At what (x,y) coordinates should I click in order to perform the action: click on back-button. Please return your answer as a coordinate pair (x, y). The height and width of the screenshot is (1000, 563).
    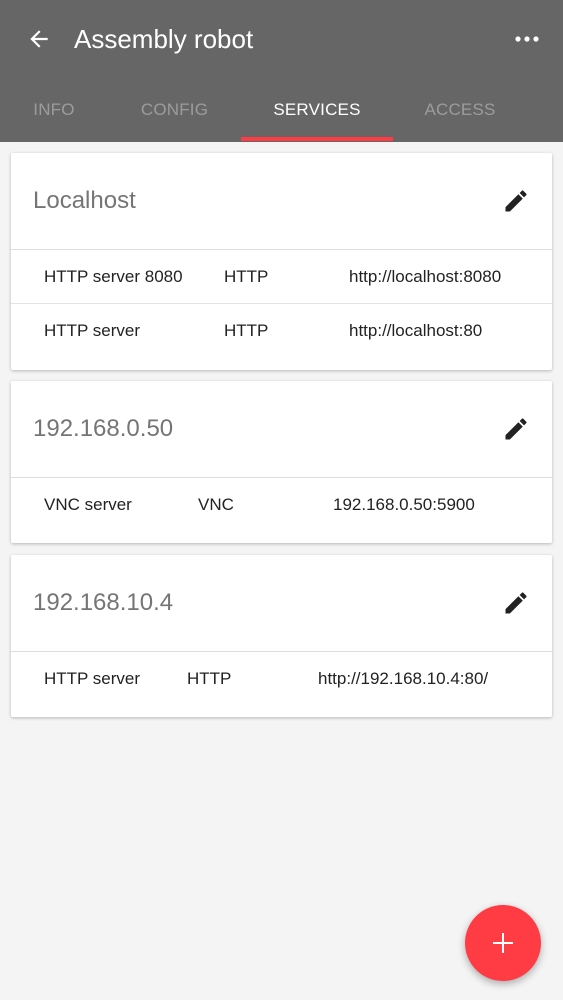
    Looking at the image, I should click on (39, 39).